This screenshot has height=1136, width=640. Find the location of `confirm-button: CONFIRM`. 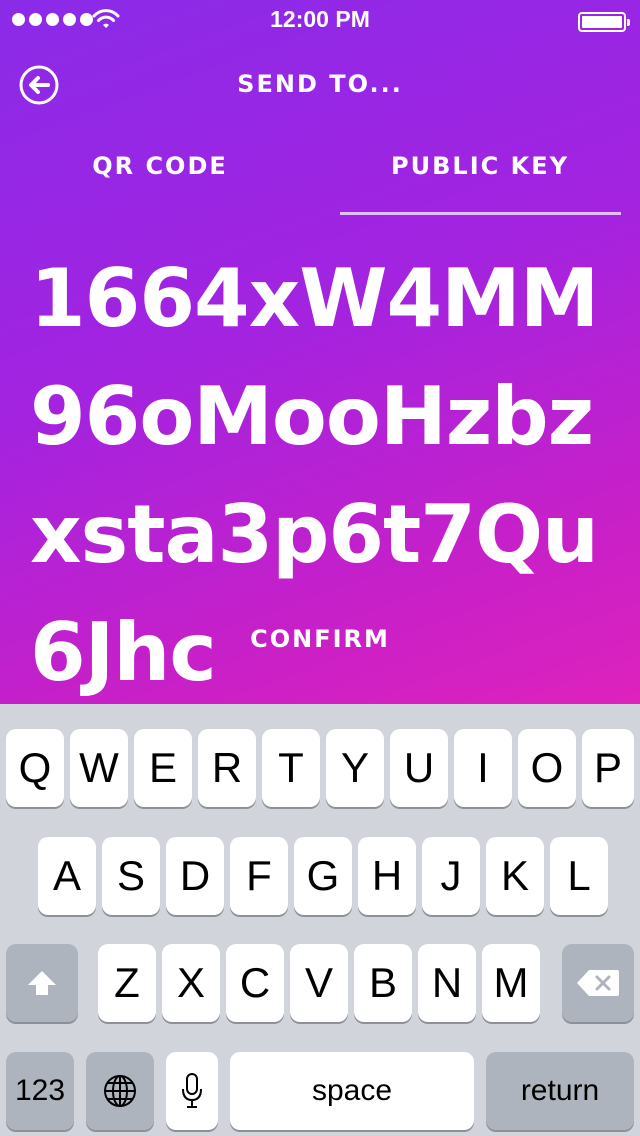

confirm-button: CONFIRM is located at coordinates (320, 639).